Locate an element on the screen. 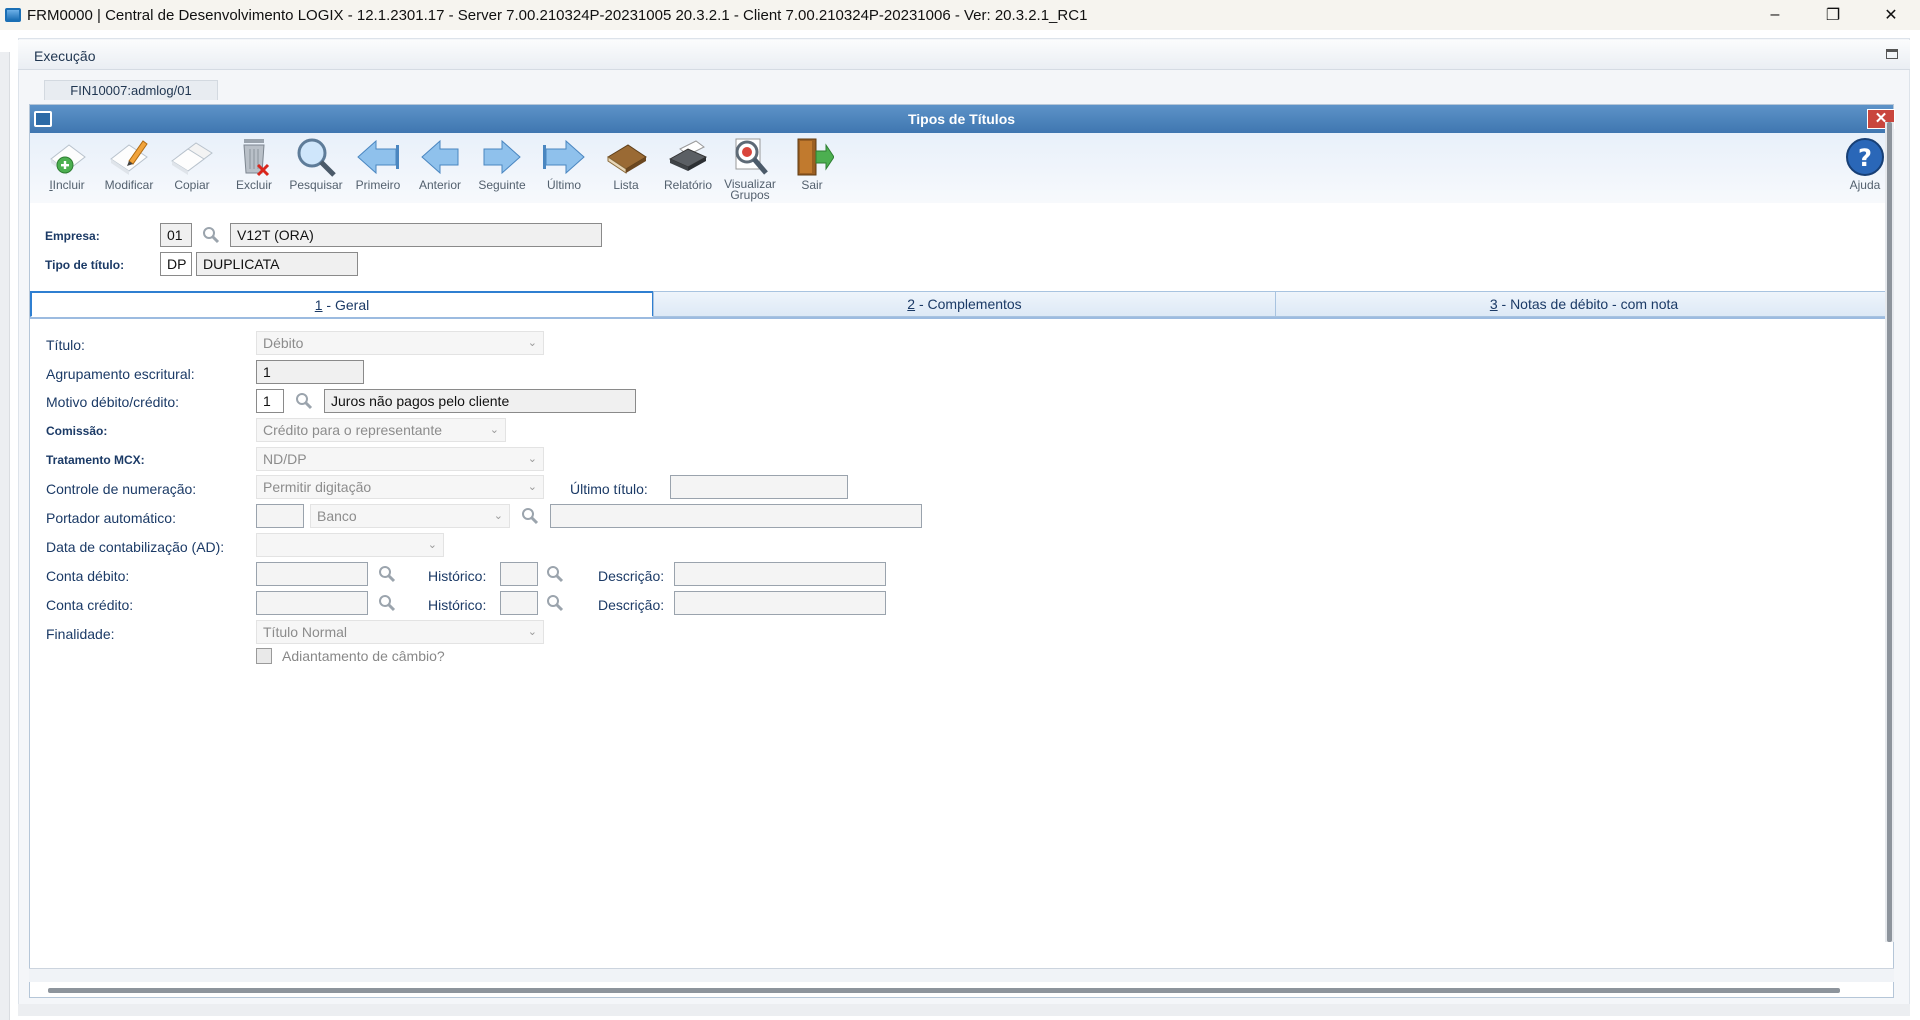  ultimo-label: Último is located at coordinates (563, 185).